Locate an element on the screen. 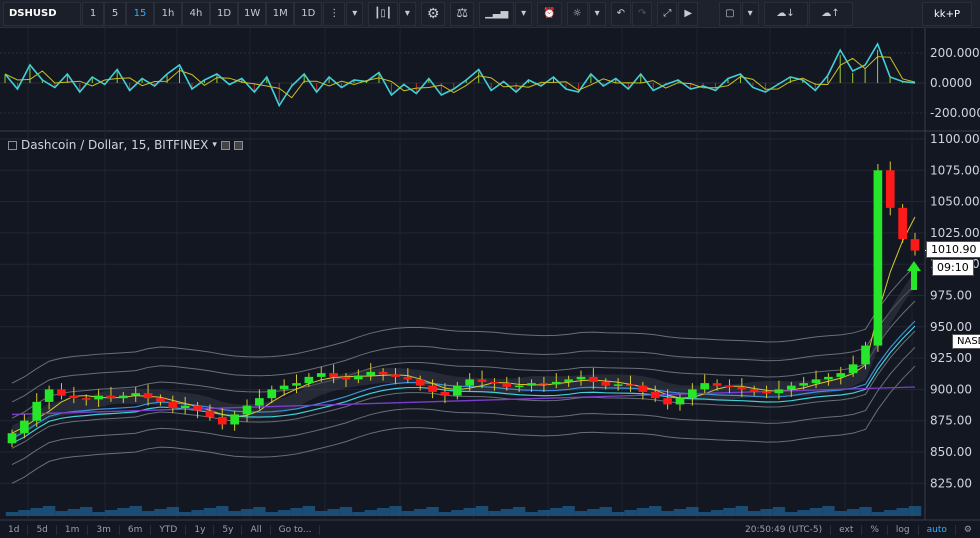  redo-icon: ↷ is located at coordinates (642, 13).